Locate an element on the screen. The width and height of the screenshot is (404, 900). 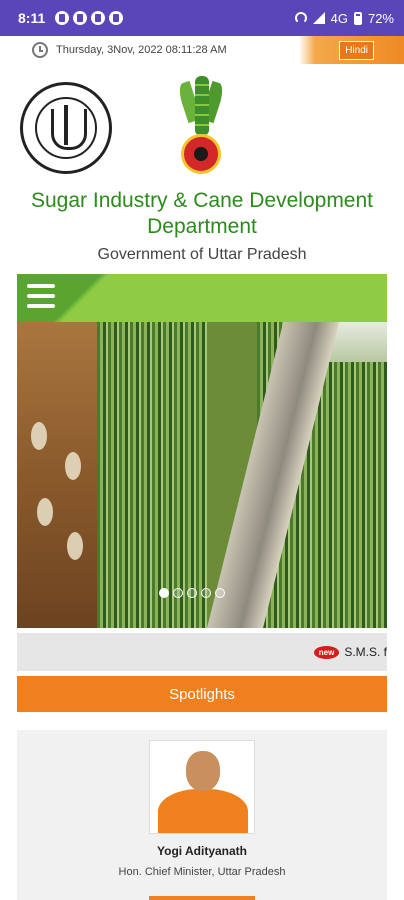
system-icons: 4G 72% is located at coordinates (344, 18).